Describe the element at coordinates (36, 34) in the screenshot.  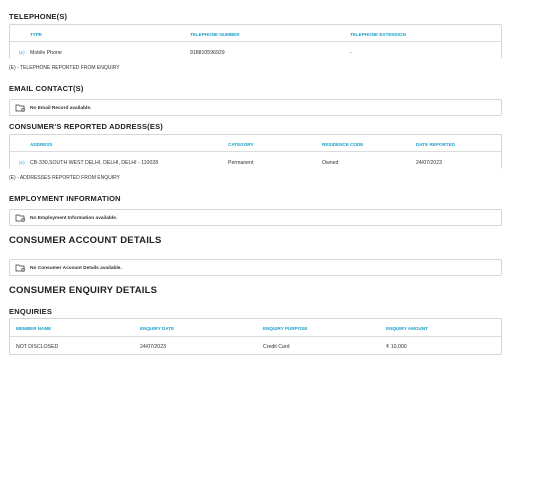
I see `col-type: TYPE` at that location.